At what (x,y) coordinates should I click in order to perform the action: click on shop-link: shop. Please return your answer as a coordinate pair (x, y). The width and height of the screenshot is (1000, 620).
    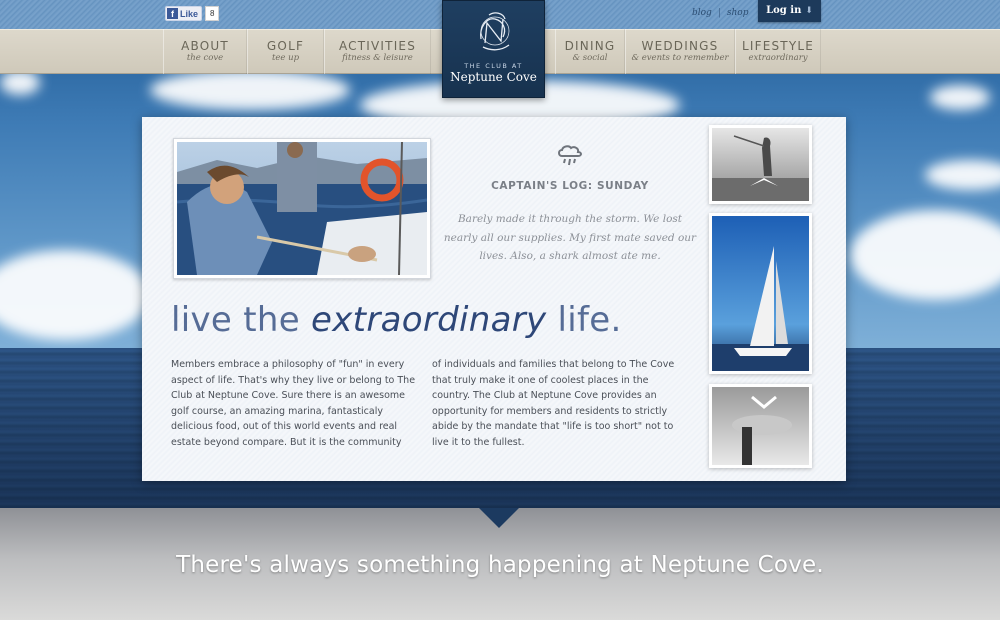
    Looking at the image, I should click on (738, 13).